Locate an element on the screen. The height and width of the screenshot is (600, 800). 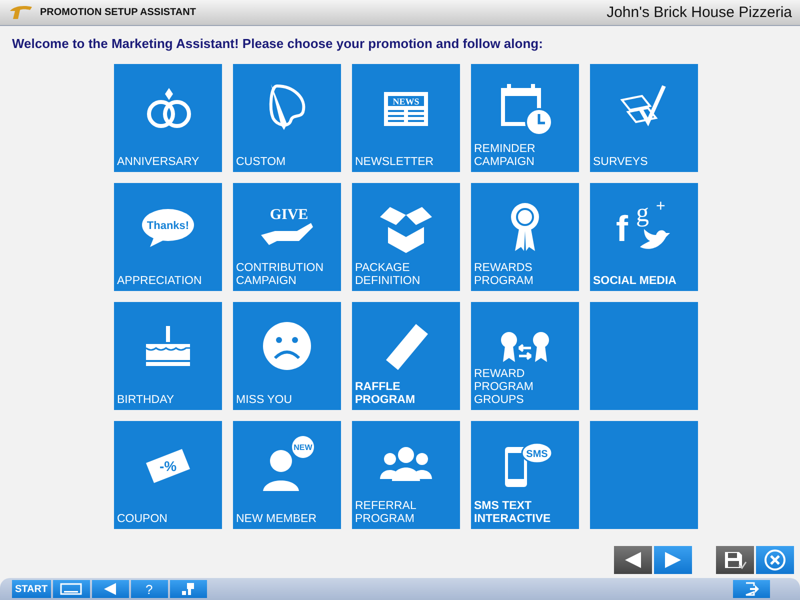
box-icon is located at coordinates (406, 230).